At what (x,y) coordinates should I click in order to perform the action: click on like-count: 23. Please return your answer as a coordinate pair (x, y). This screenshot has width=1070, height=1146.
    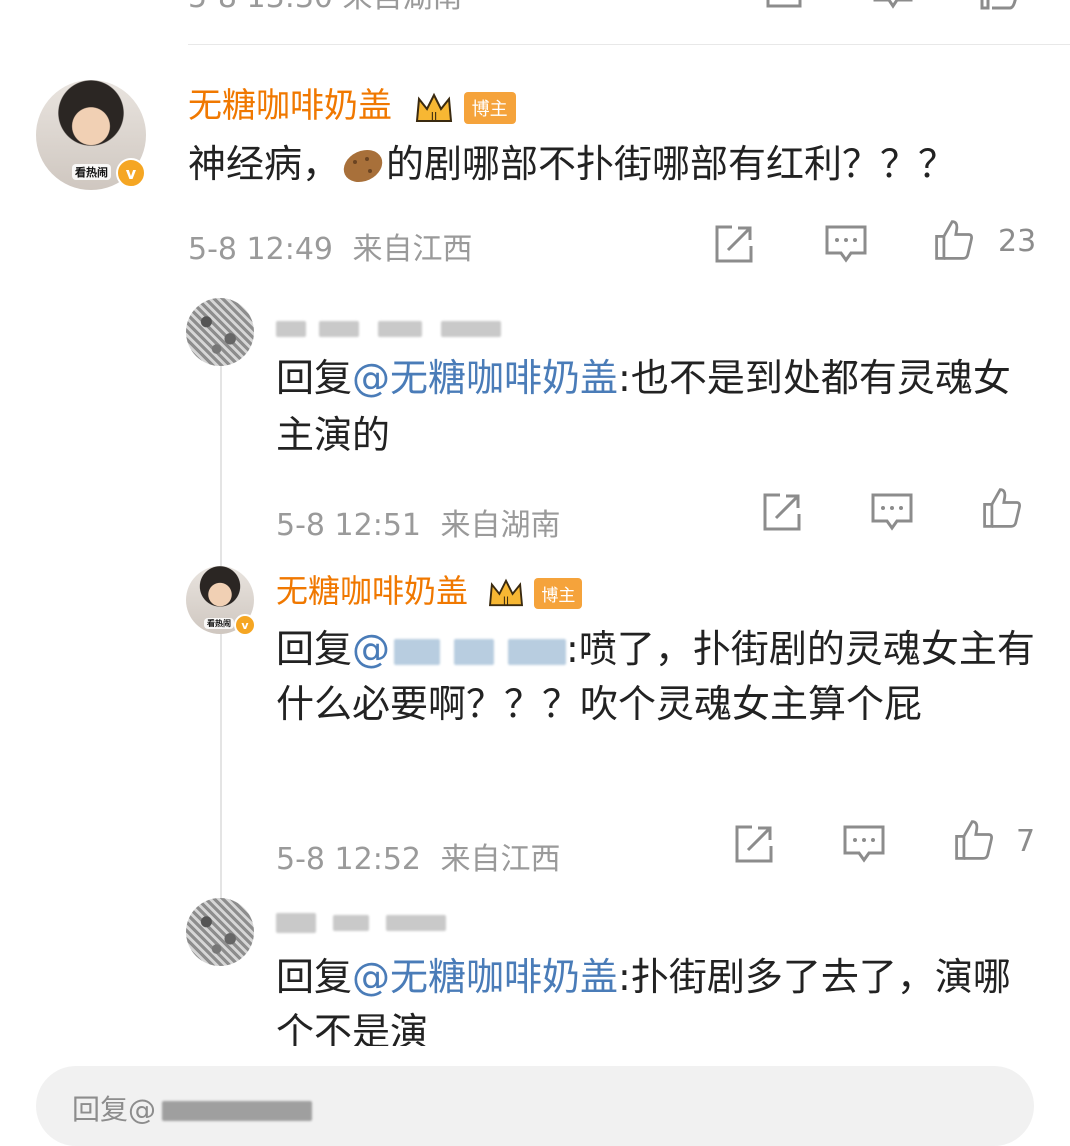
    Looking at the image, I should click on (1017, 241).